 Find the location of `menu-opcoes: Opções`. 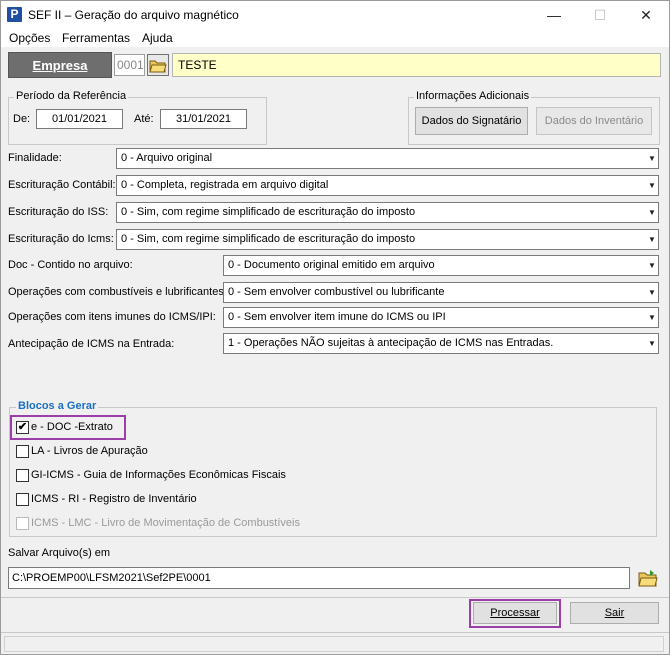

menu-opcoes: Opções is located at coordinates (29, 38).